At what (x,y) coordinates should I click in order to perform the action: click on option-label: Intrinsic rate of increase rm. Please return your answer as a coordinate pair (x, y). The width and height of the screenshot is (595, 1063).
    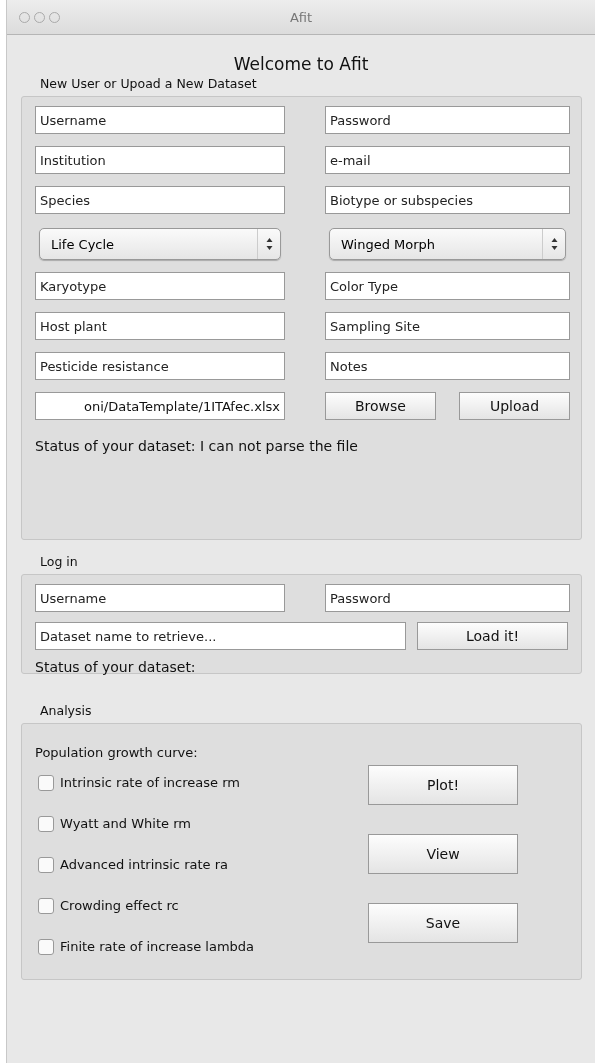
    Looking at the image, I should click on (150, 782).